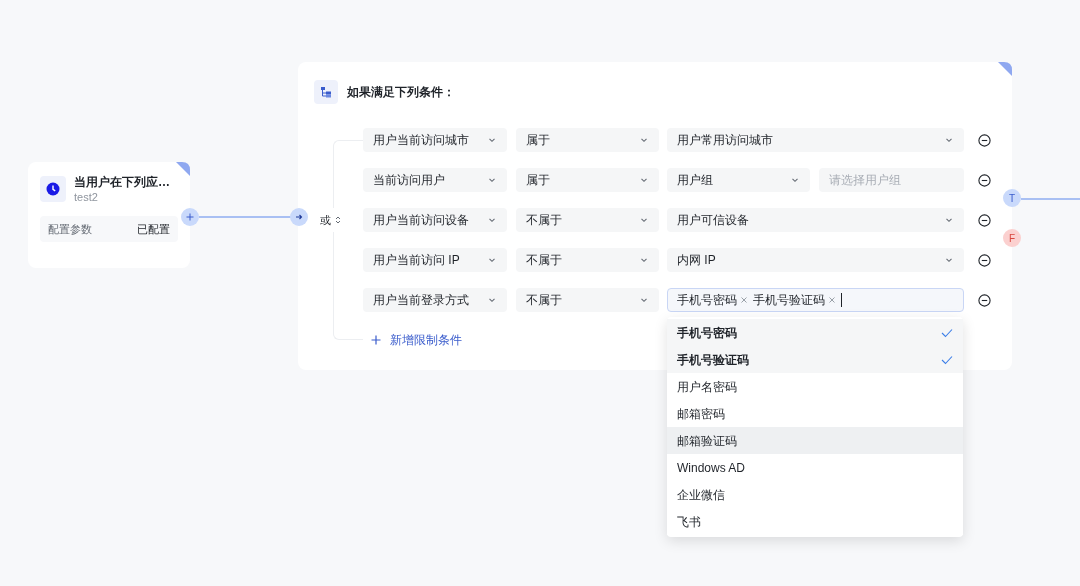 The width and height of the screenshot is (1080, 586). Describe the element at coordinates (86, 197) in the screenshot. I see `node-subtitle: test2` at that location.